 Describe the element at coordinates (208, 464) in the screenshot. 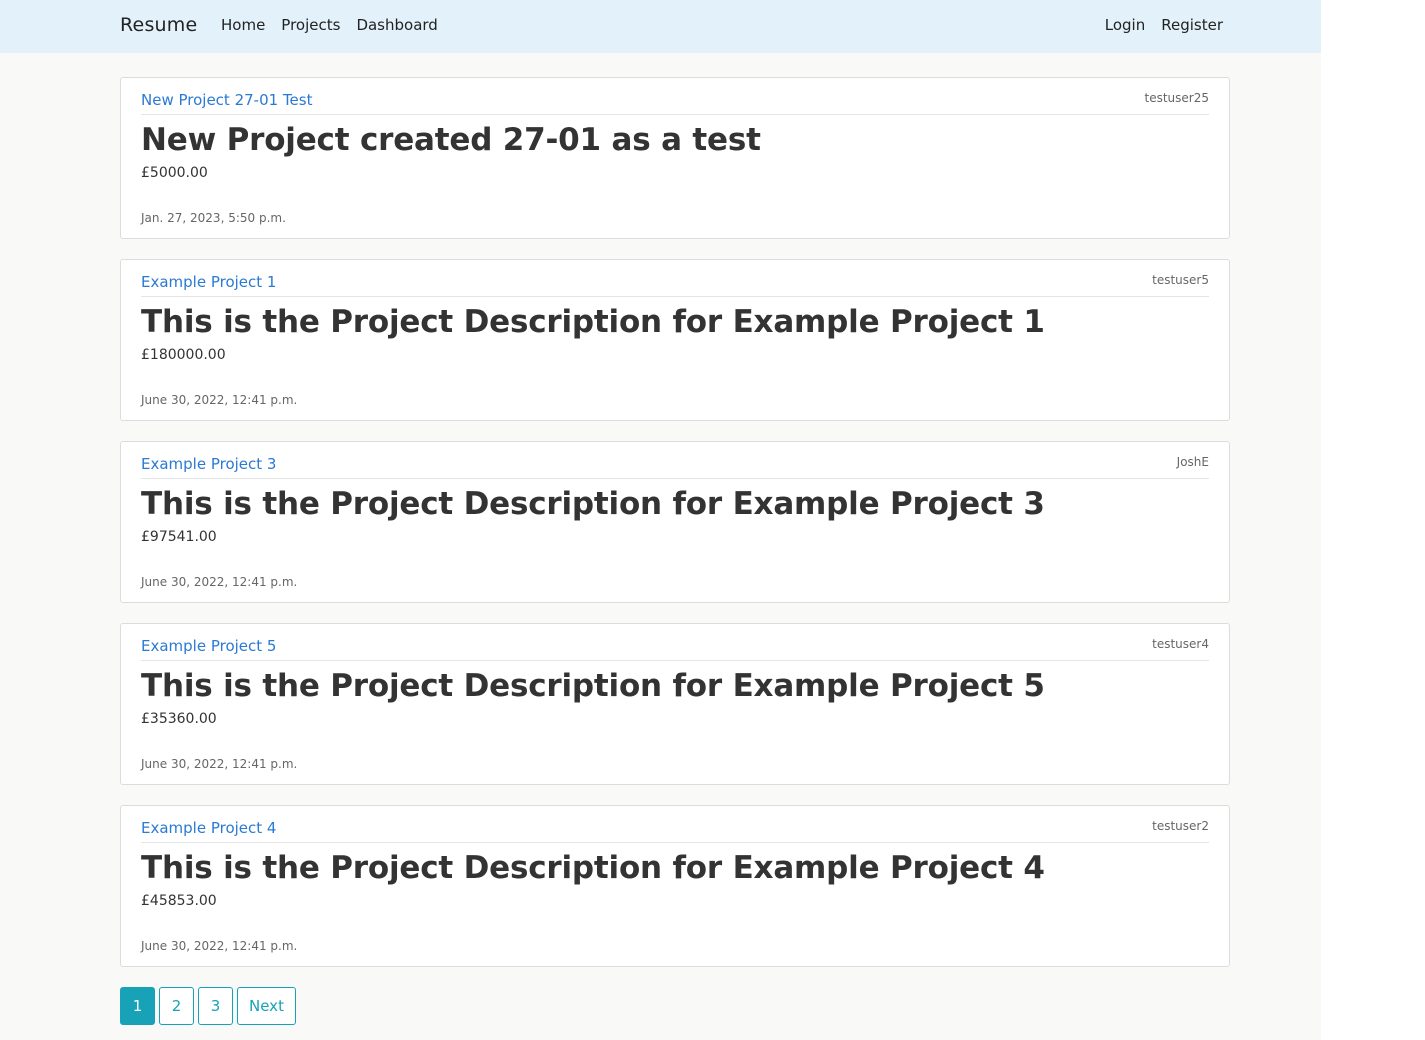

I see `project-title-link: Example Project 3` at that location.